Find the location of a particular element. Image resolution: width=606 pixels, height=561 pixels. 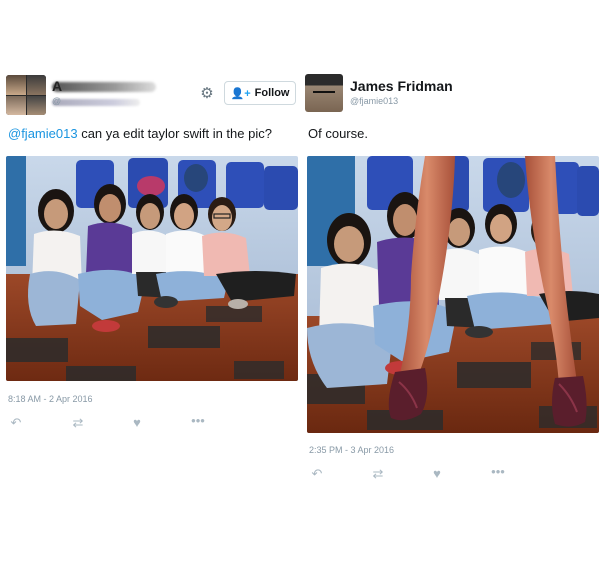

author-name-redacted is located at coordinates (104, 87).